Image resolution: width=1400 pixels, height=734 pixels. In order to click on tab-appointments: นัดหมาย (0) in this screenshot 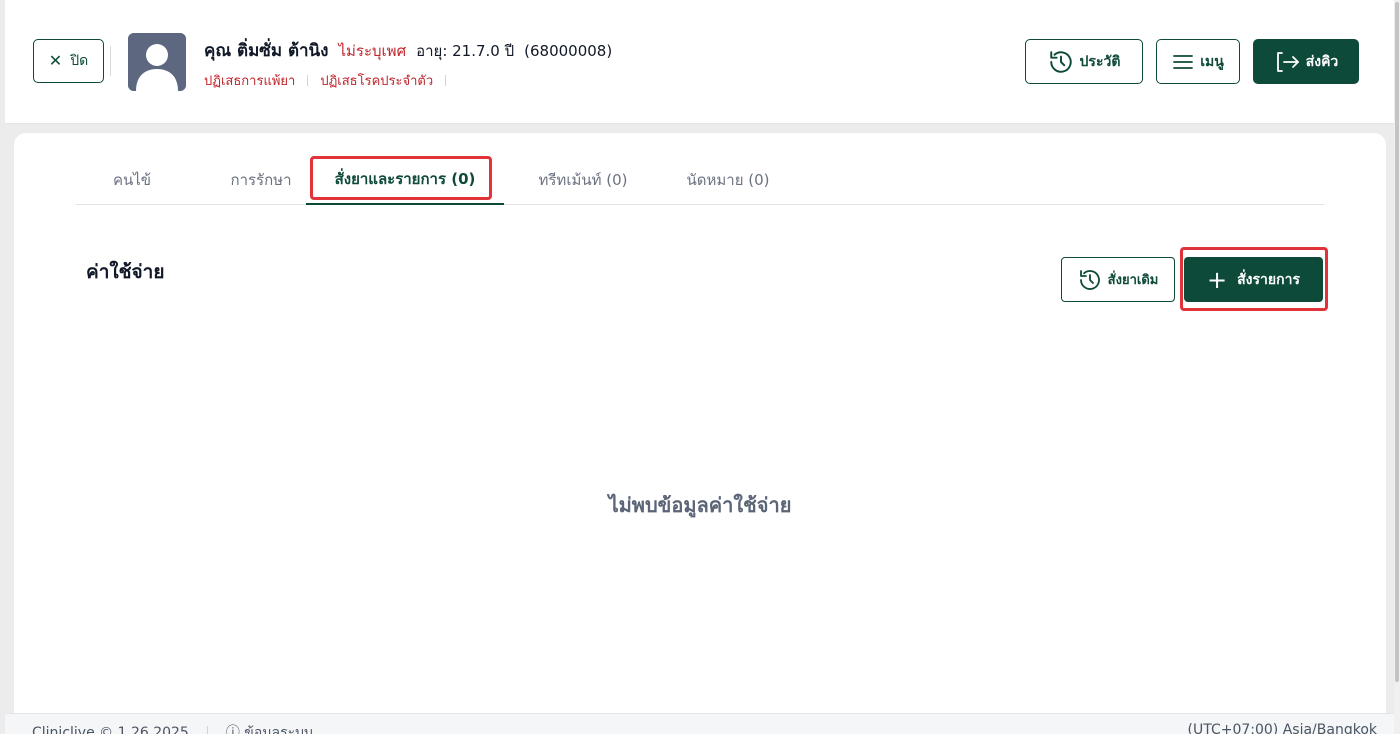, I will do `click(728, 180)`.